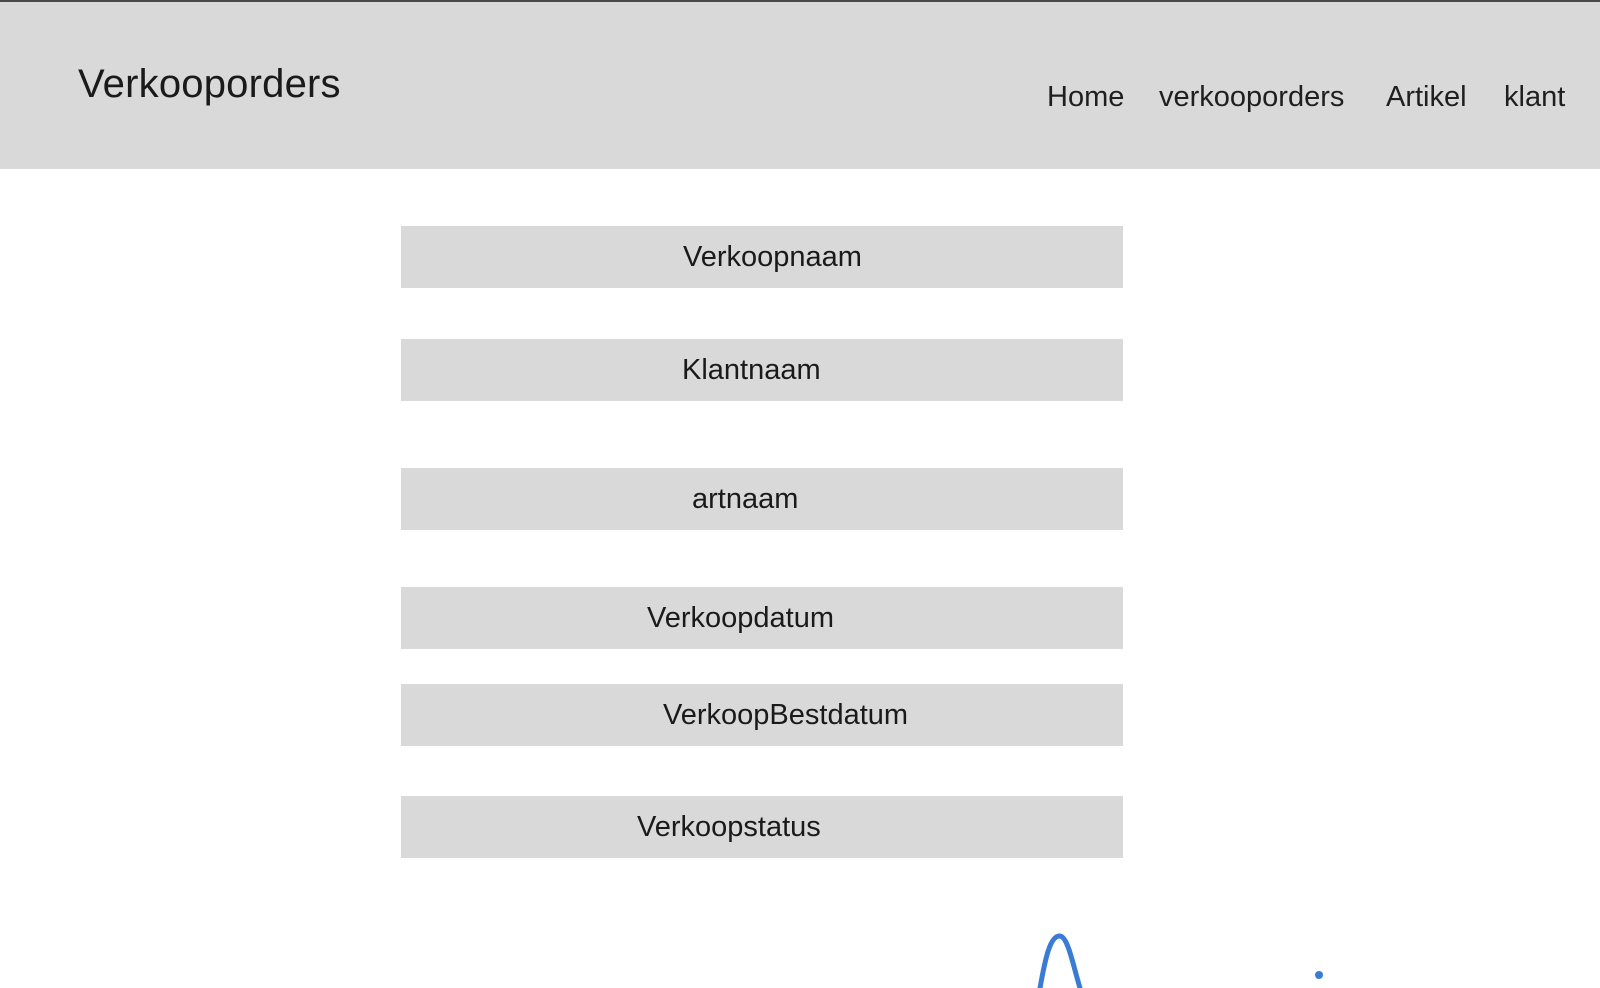 The image size is (1600, 988). What do you see at coordinates (1426, 97) in the screenshot?
I see `nav-item-artikel: Artikel` at bounding box center [1426, 97].